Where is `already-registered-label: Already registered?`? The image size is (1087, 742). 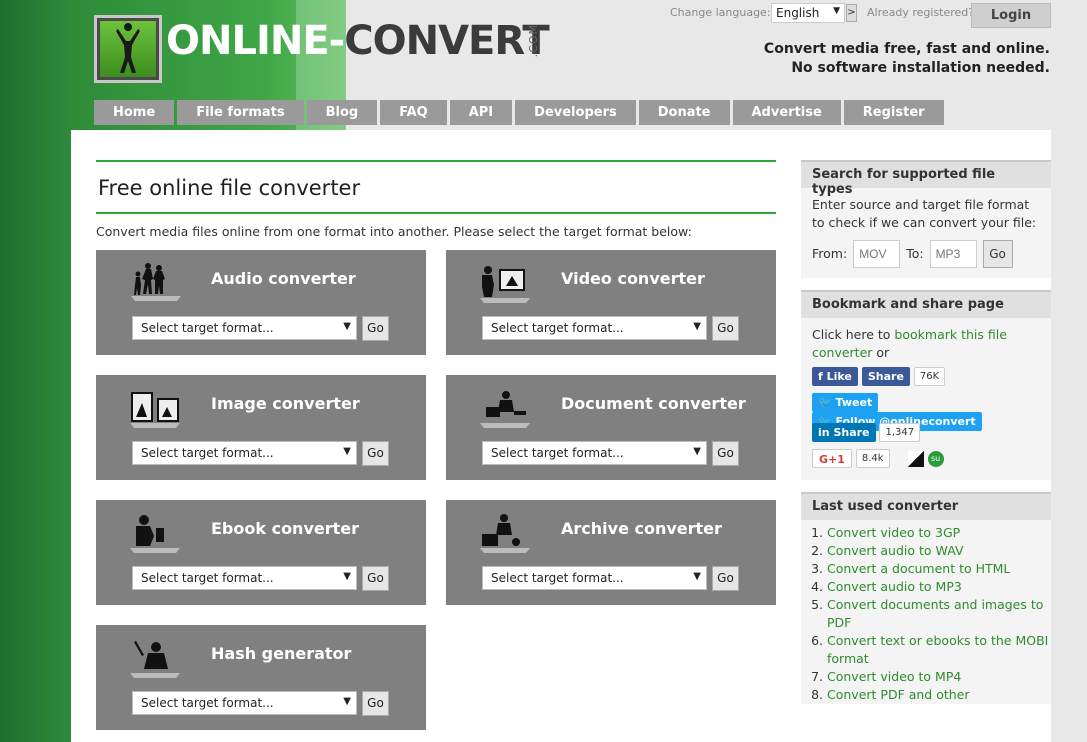 already-registered-label: Already registered? is located at coordinates (921, 12).